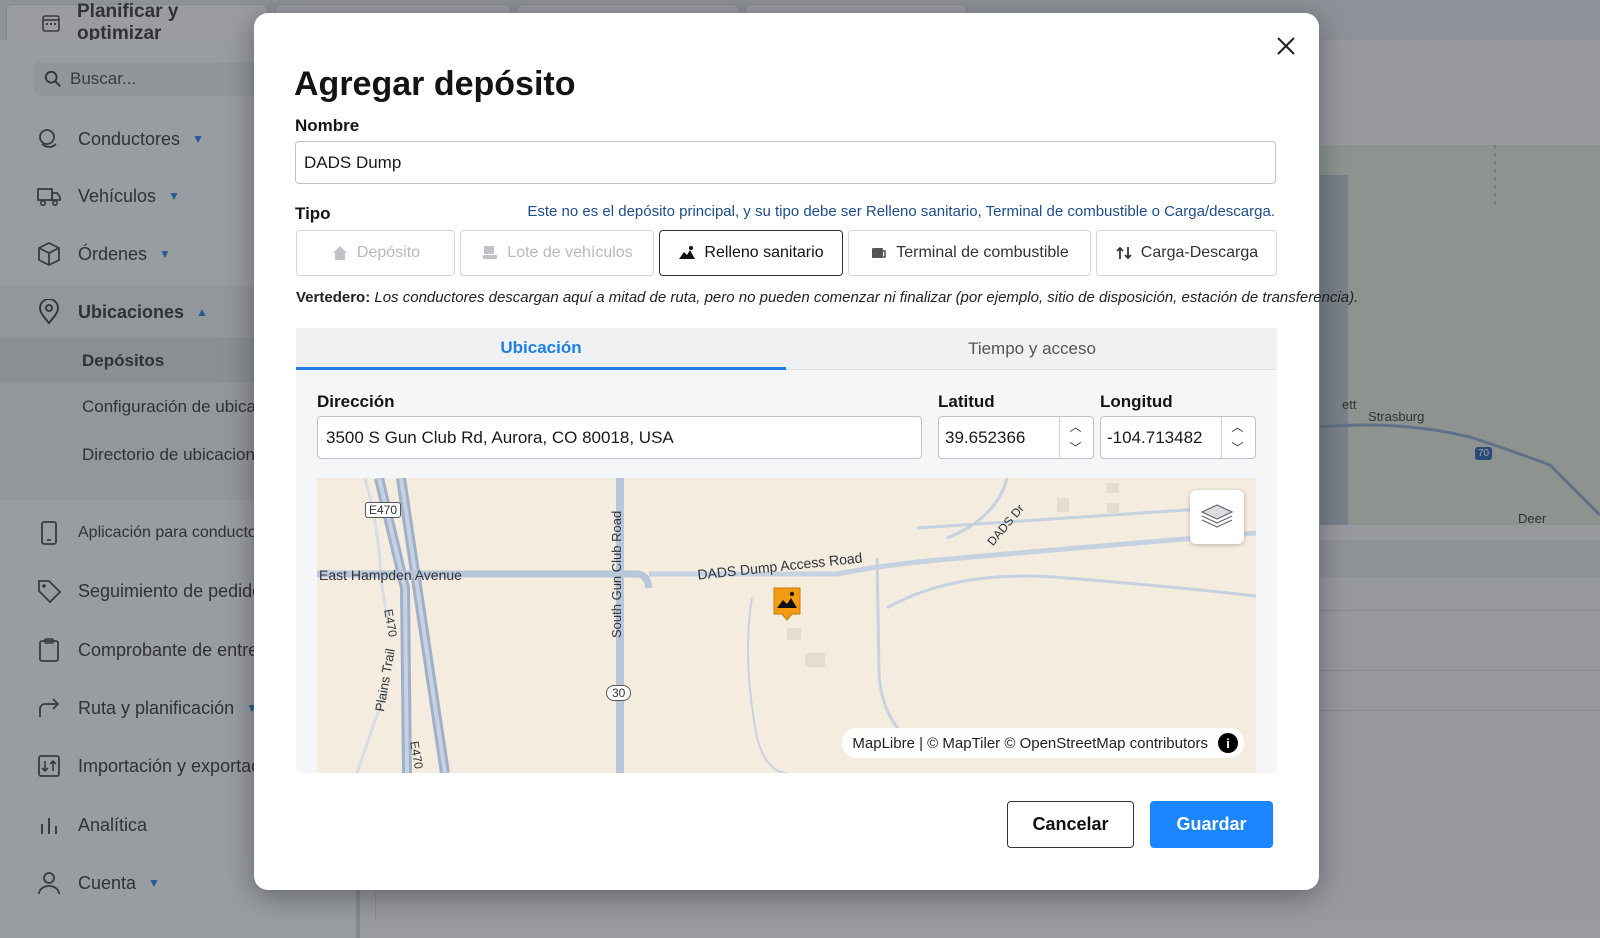  Describe the element at coordinates (687, 252) in the screenshot. I see `landfill-icon` at that location.